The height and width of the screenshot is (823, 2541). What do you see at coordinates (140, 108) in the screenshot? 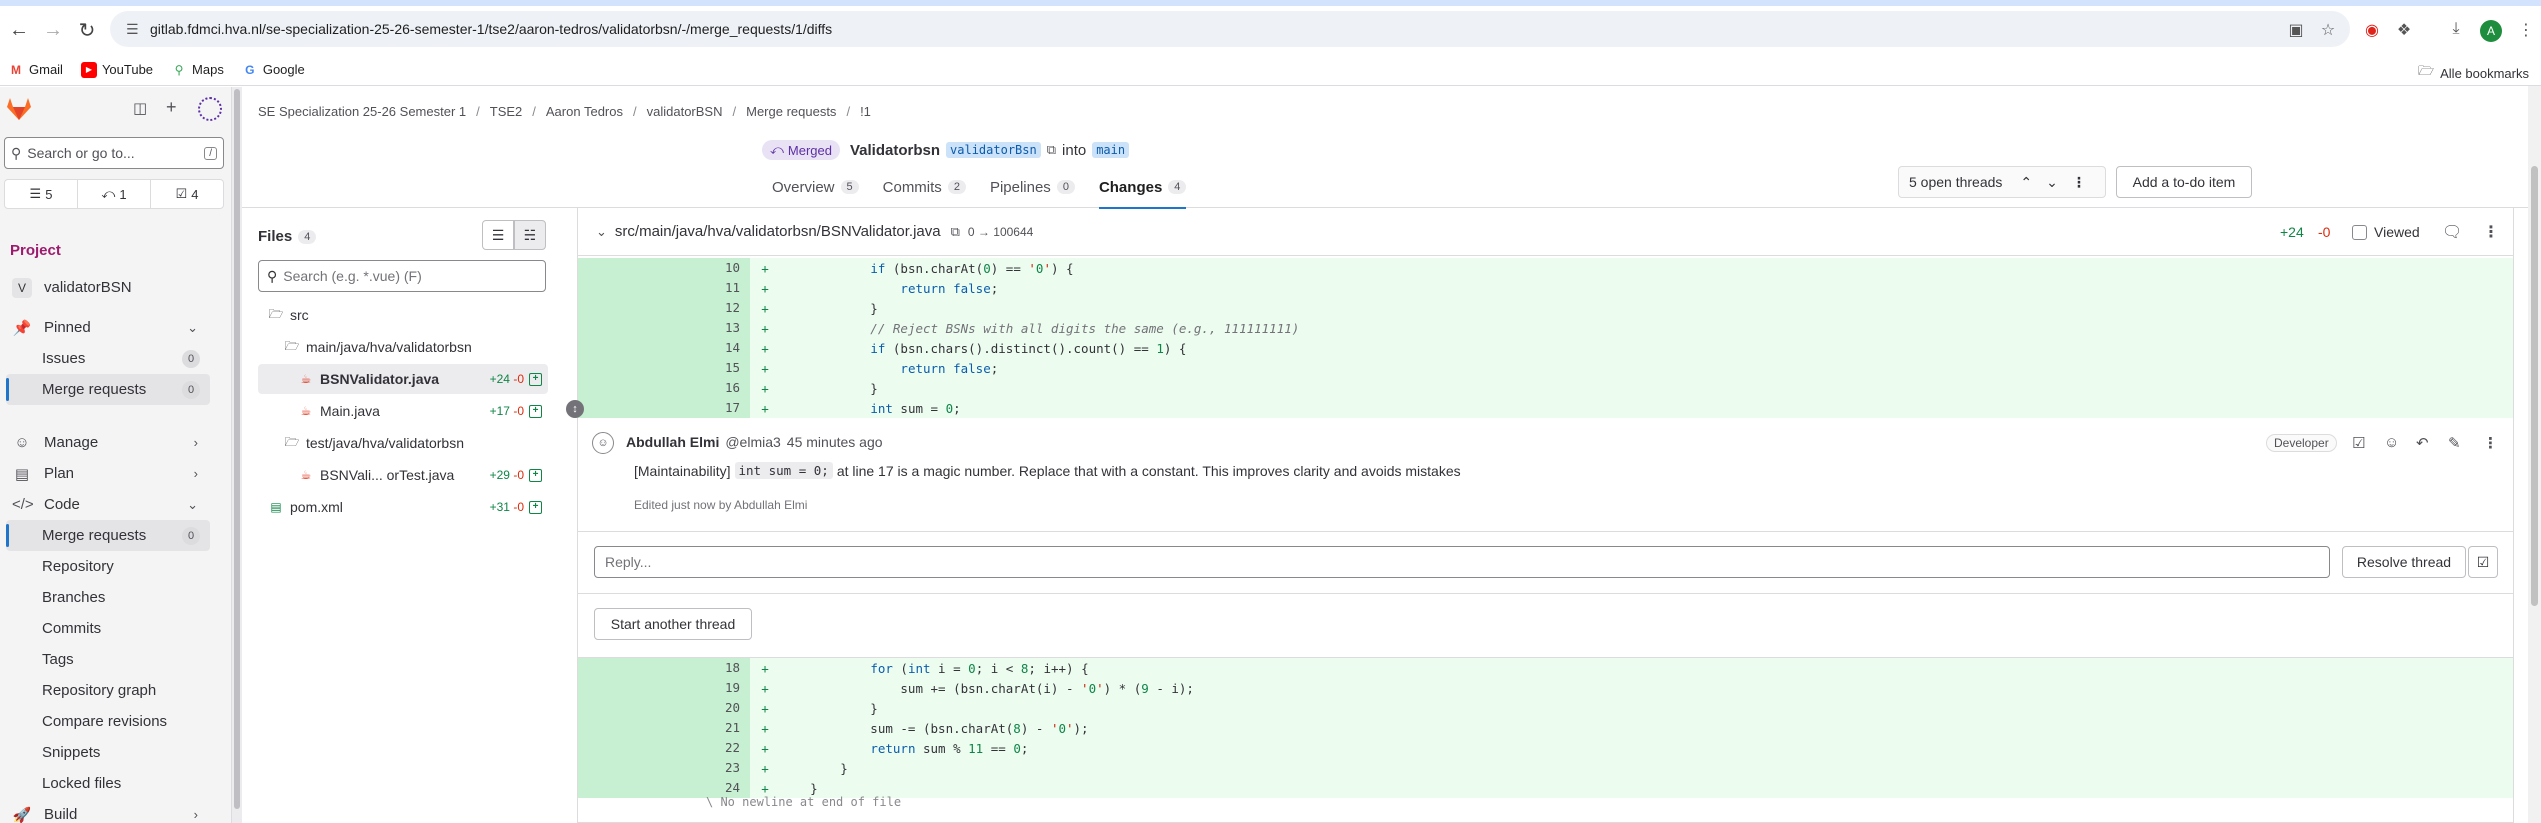
I see `collapse-sidebar-icon: ◫` at bounding box center [140, 108].